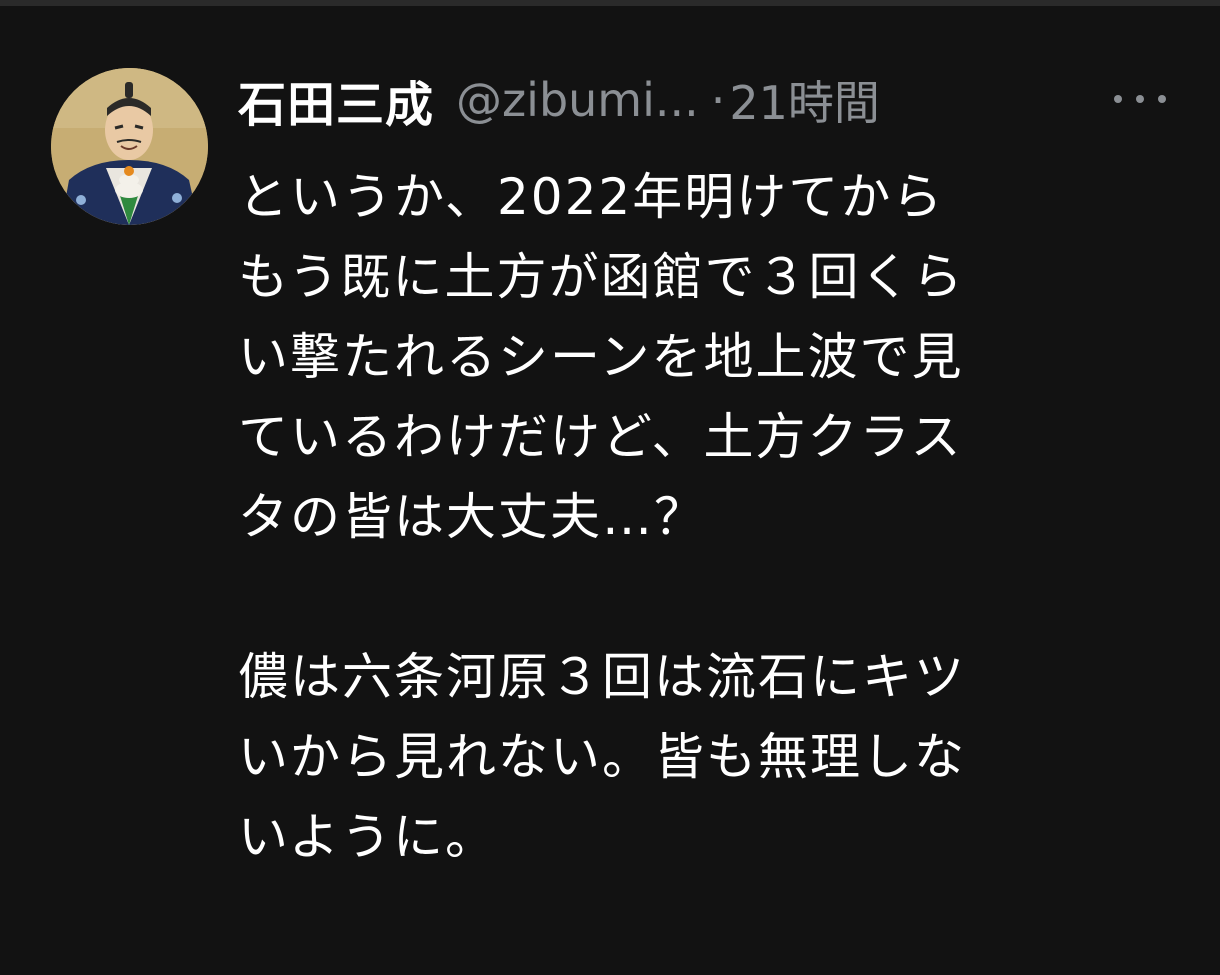  I want to click on tweet-header: 石田三成 @zibumi... · 21時間, so click(708, 100).